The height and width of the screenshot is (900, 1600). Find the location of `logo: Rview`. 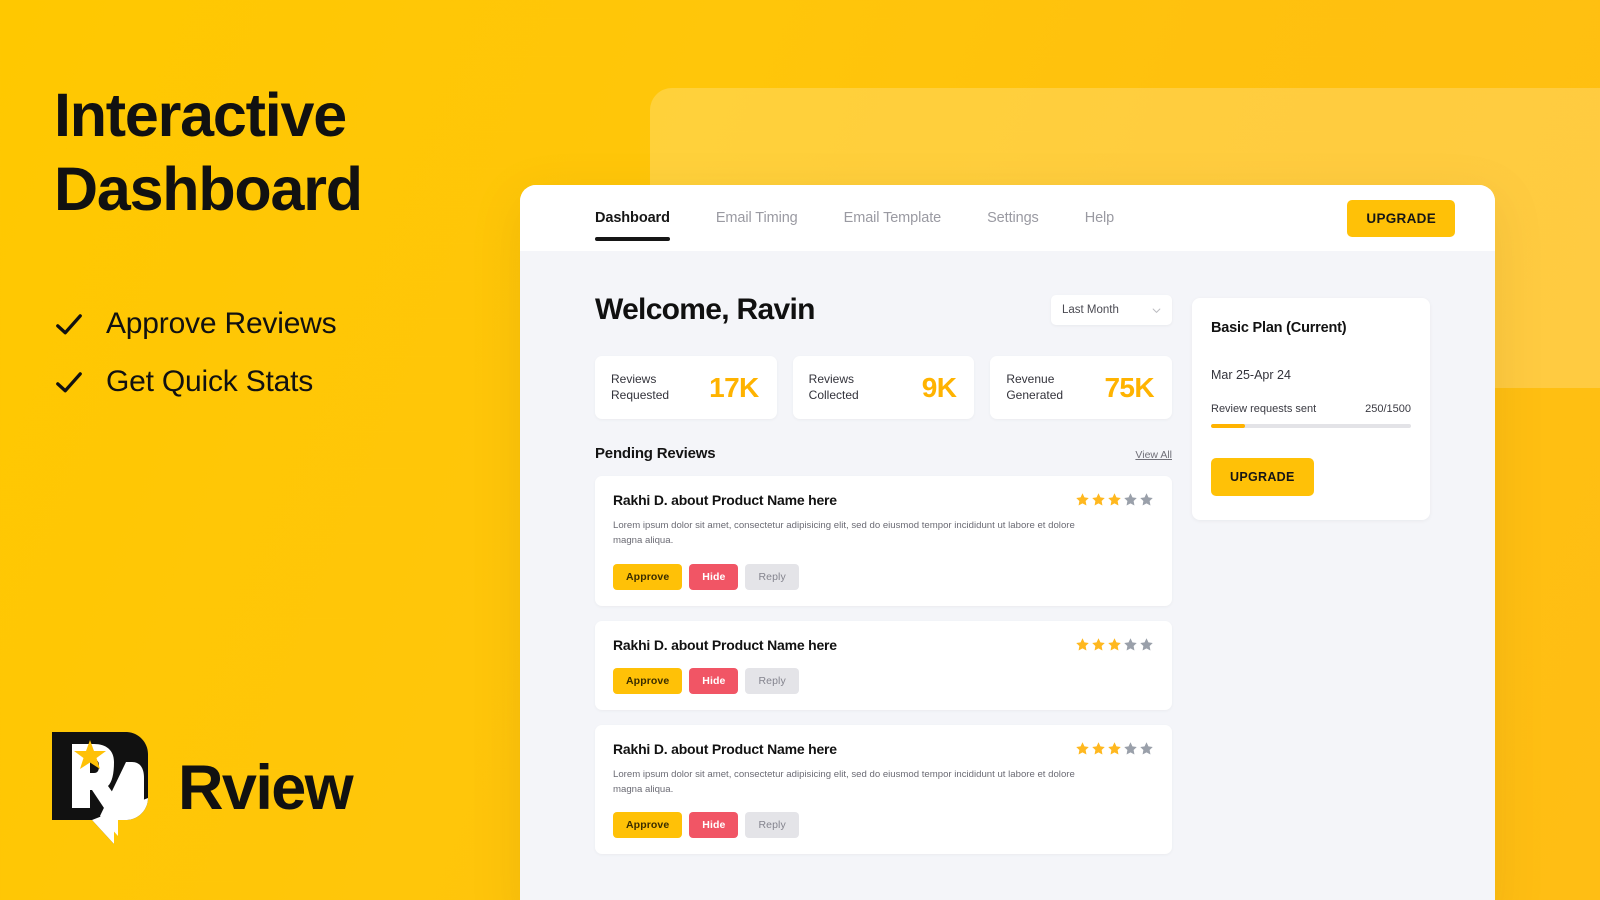

logo: Rview is located at coordinates (203, 788).